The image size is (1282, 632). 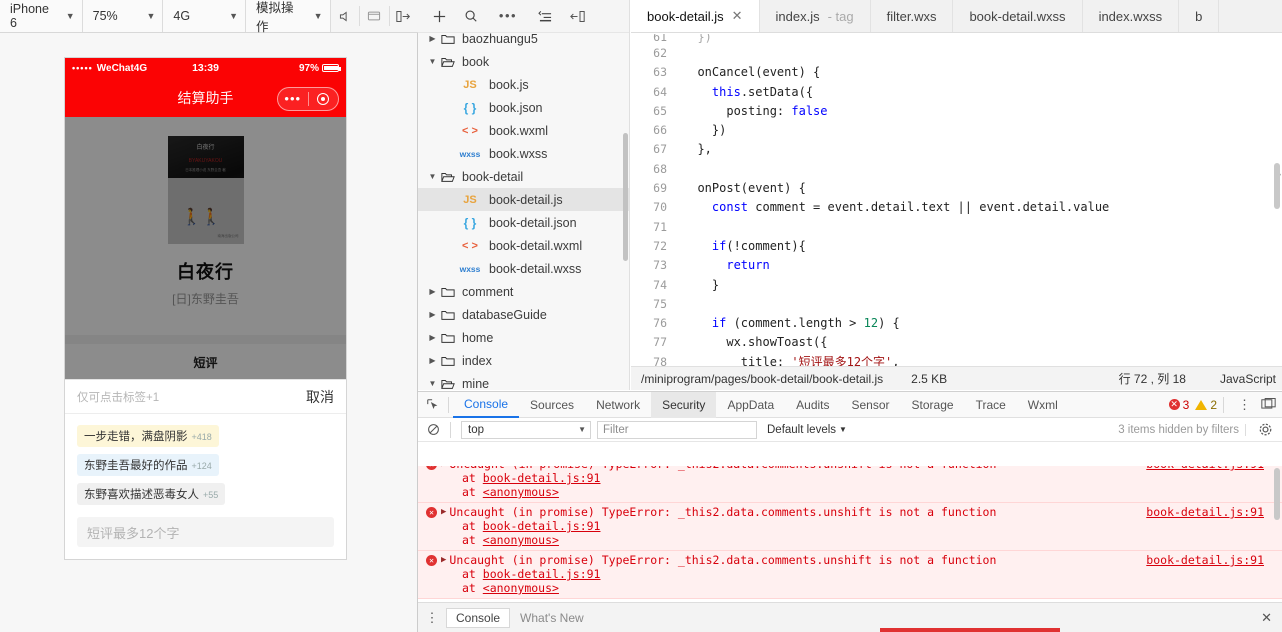 I want to click on console-level-select: Default levels ▼, so click(x=807, y=430).